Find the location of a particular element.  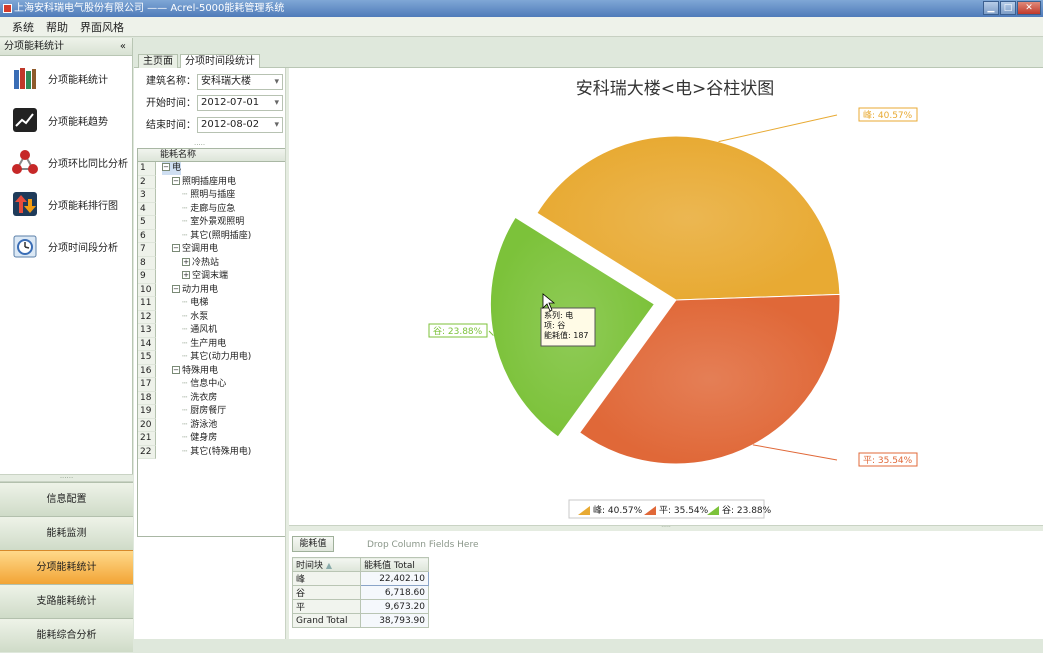

tree-node: − 特殊用电 is located at coordinates (195, 371).